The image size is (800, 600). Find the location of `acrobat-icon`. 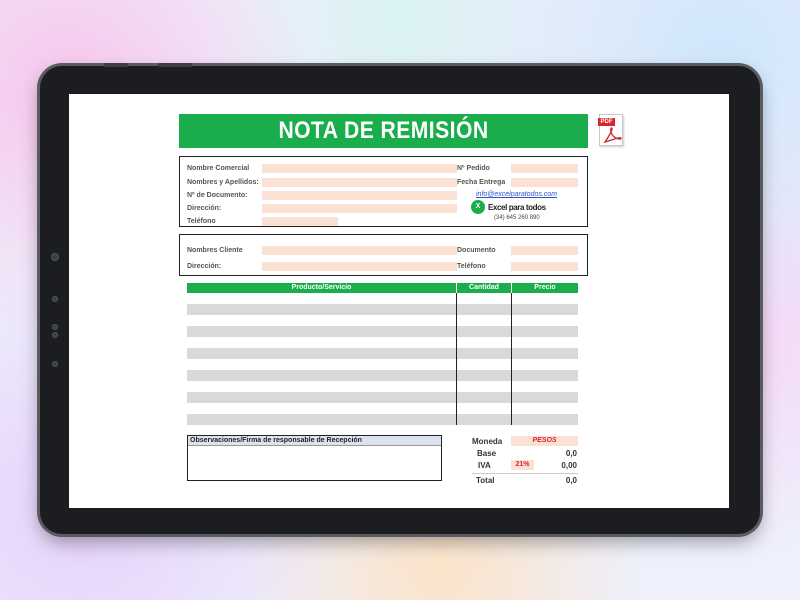

acrobat-icon is located at coordinates (612, 135).